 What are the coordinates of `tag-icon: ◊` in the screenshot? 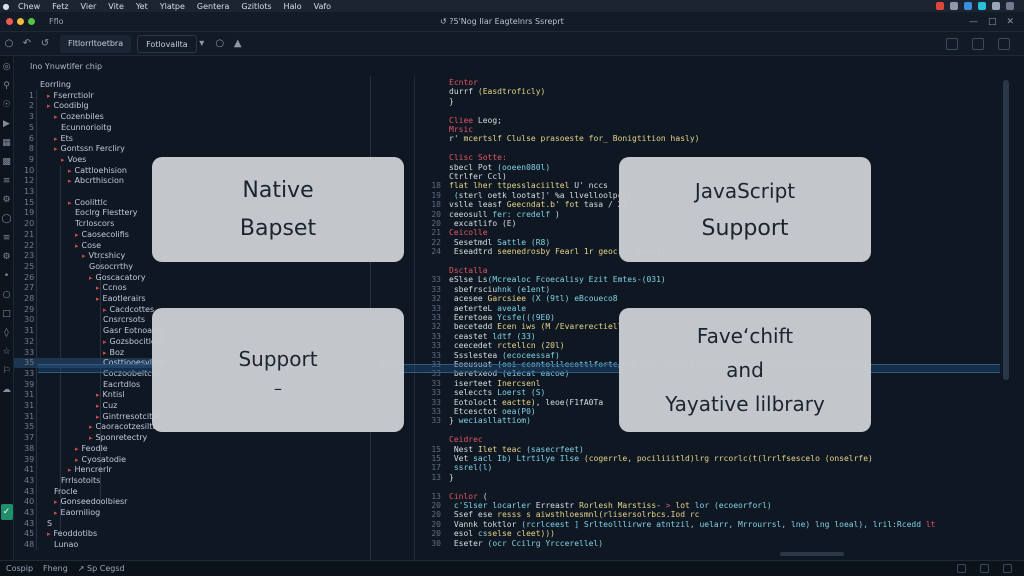 It's located at (6, 333).